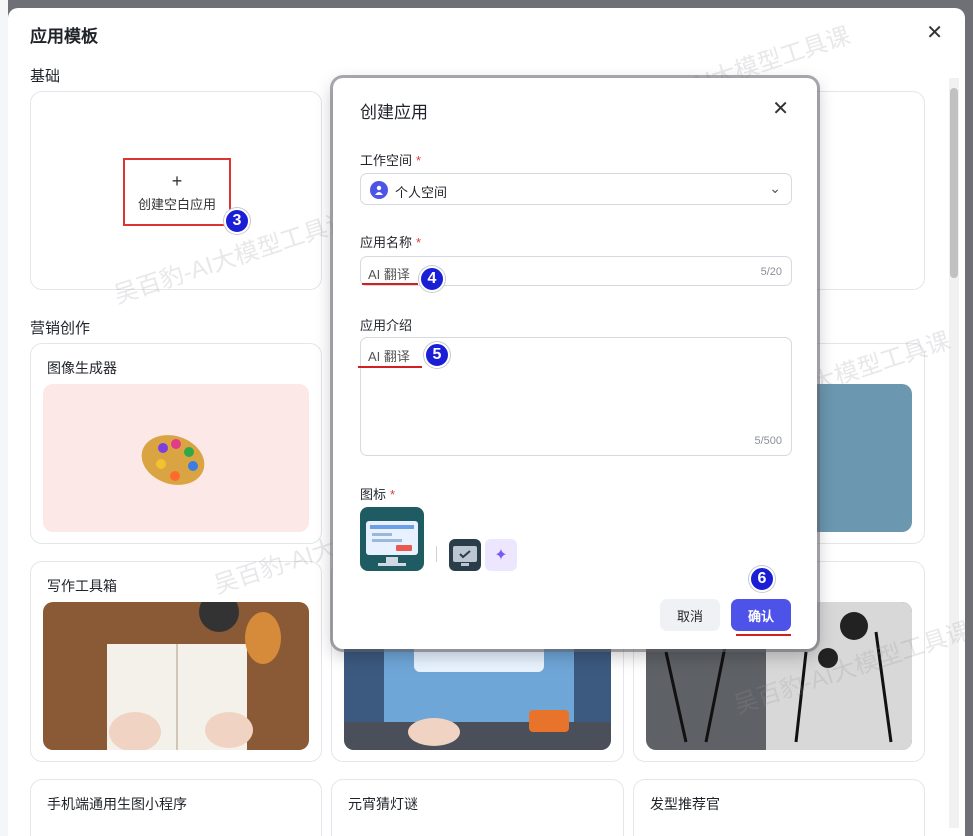 Image resolution: width=973 pixels, height=836 pixels. I want to click on workspace-select: 个人空间 ⌄, so click(576, 189).